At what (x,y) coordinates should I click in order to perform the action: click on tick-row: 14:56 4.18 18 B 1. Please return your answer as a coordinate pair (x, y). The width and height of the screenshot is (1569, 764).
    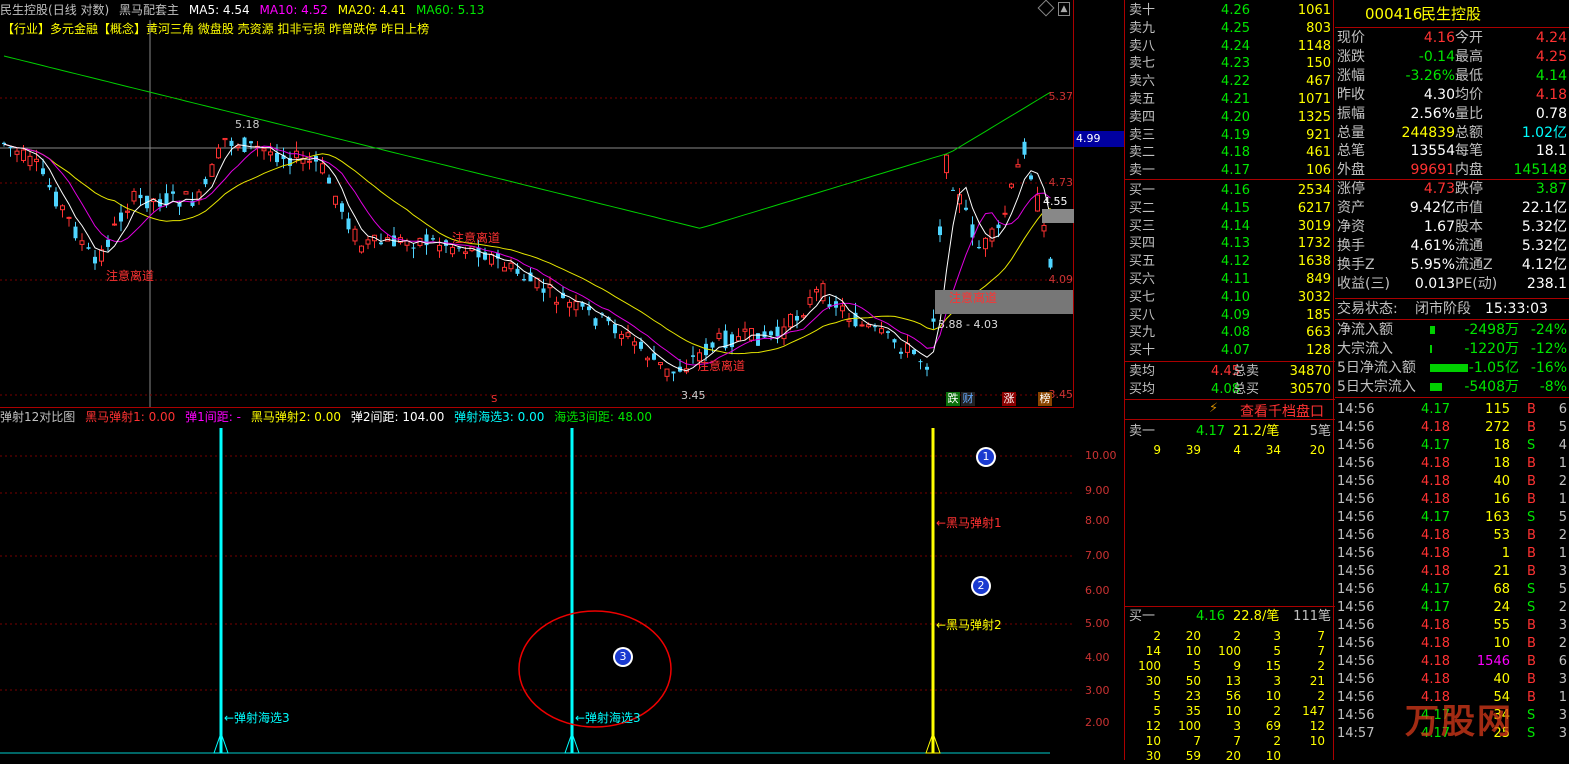
    Looking at the image, I should click on (1452, 463).